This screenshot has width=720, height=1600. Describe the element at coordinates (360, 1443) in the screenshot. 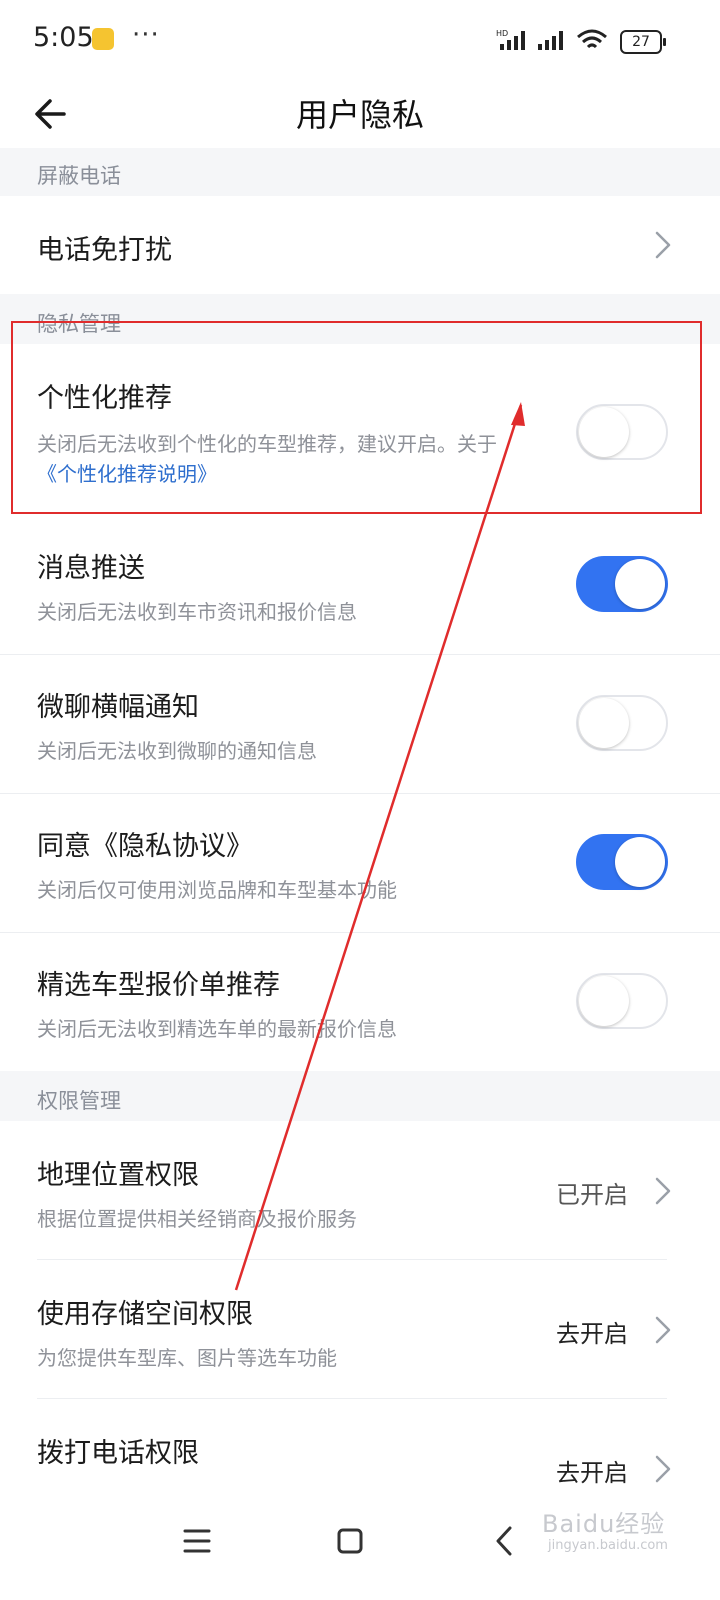

I see `row-phone-permission: 拨打电话权限 去开启` at that location.